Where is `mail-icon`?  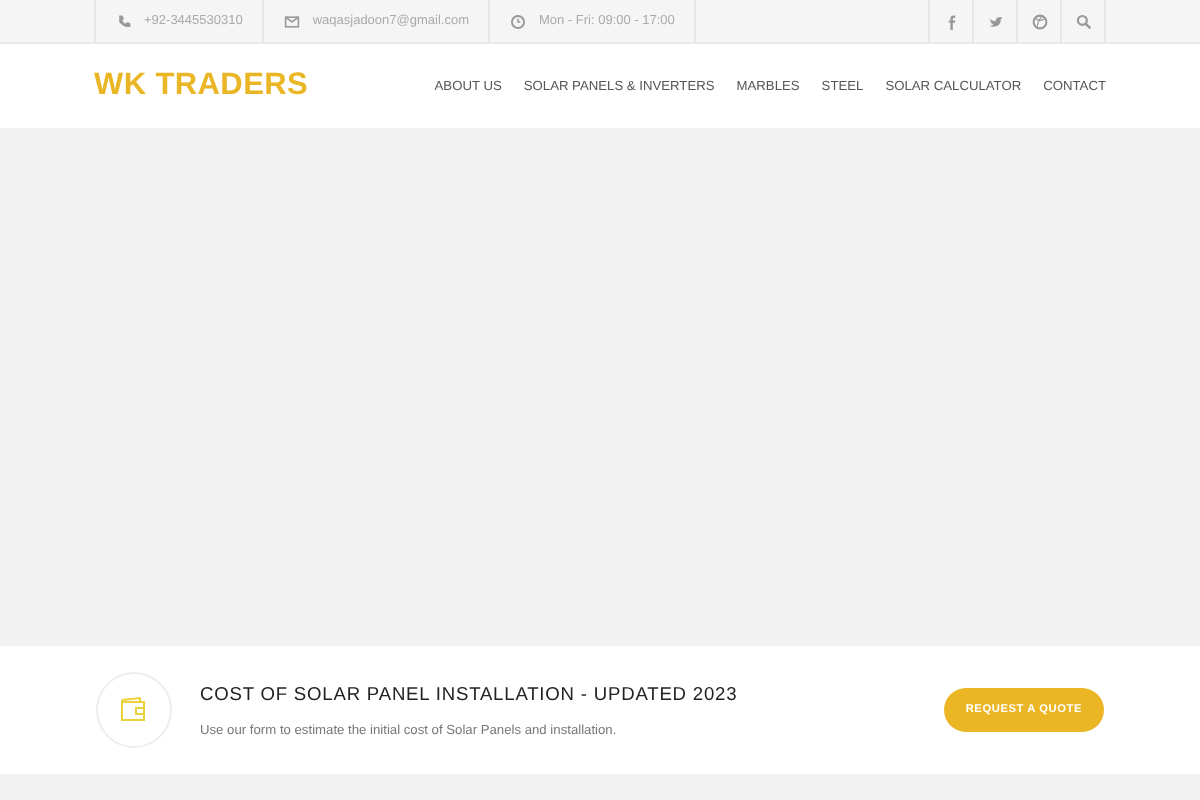 mail-icon is located at coordinates (292, 21).